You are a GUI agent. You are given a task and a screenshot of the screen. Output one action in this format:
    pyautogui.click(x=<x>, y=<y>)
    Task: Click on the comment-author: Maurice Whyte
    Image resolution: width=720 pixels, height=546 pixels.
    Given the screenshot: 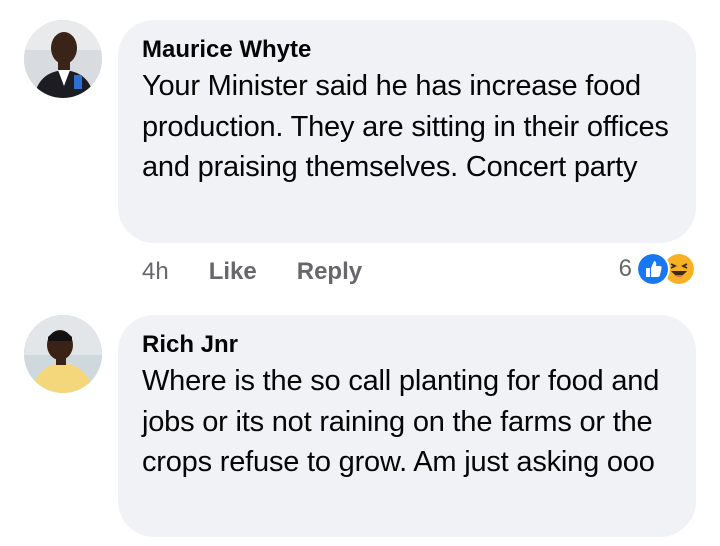 What is the action you would take?
    pyautogui.click(x=407, y=50)
    